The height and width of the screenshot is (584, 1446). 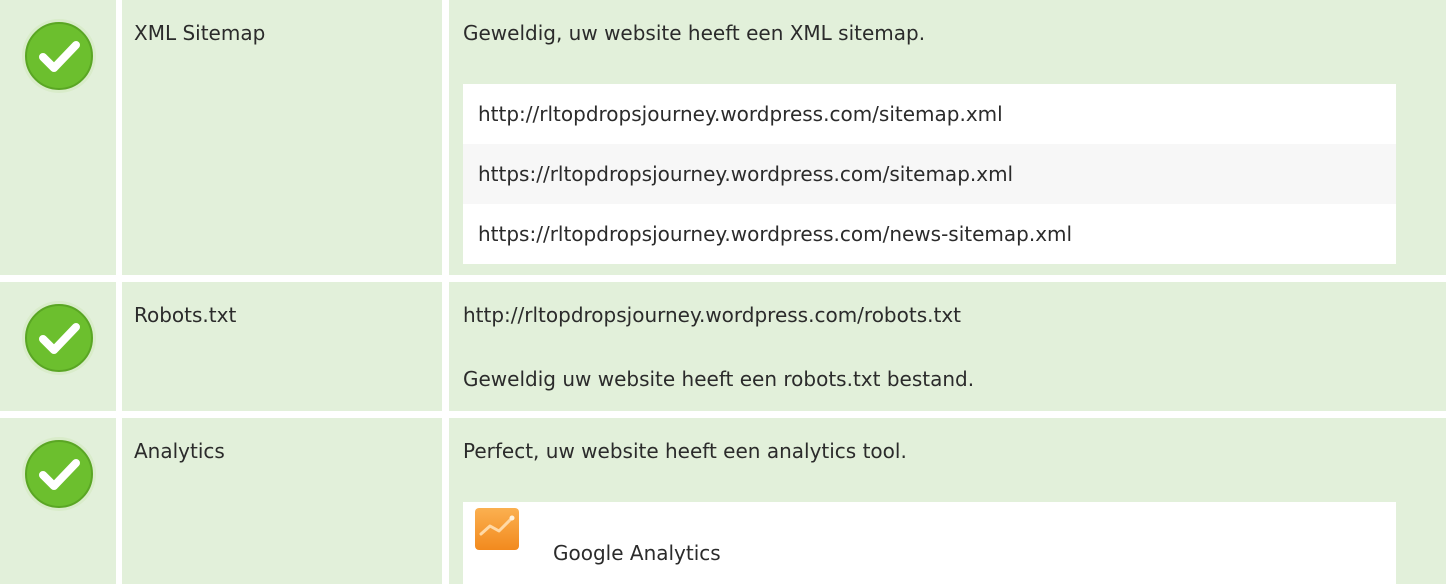 I want to click on analytics-tool-item: Google Analytics, so click(x=929, y=543).